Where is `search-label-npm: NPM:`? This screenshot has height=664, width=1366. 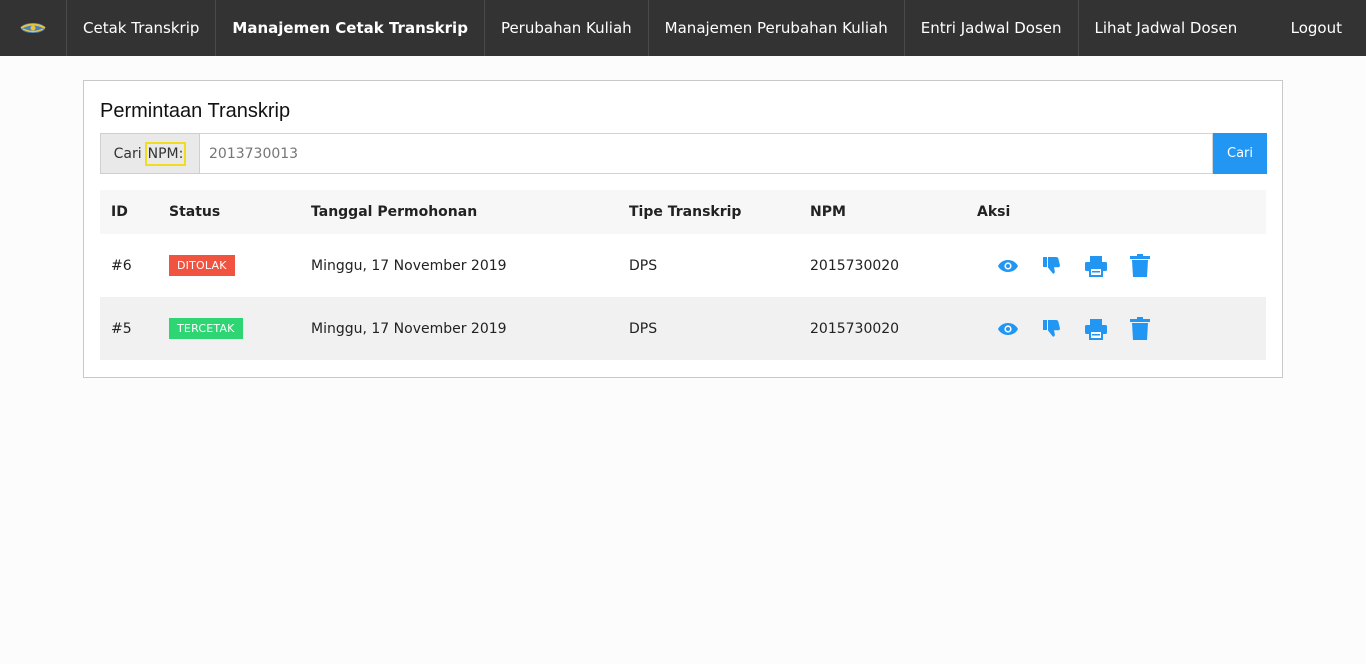 search-label-npm: NPM: is located at coordinates (165, 153).